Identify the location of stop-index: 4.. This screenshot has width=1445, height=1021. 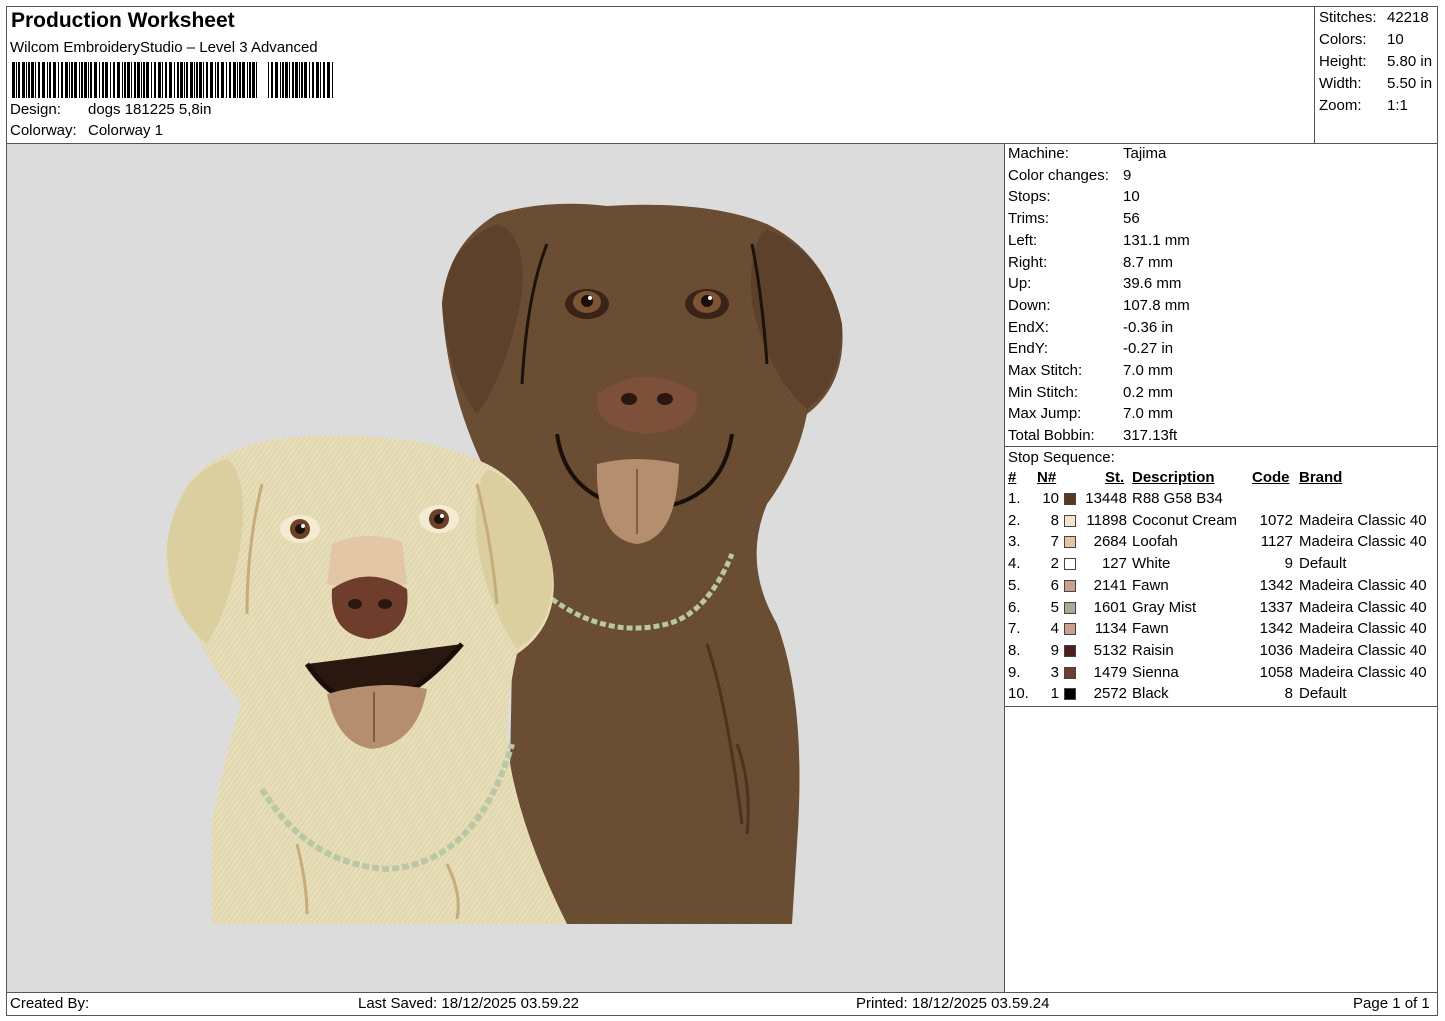
(1014, 564).